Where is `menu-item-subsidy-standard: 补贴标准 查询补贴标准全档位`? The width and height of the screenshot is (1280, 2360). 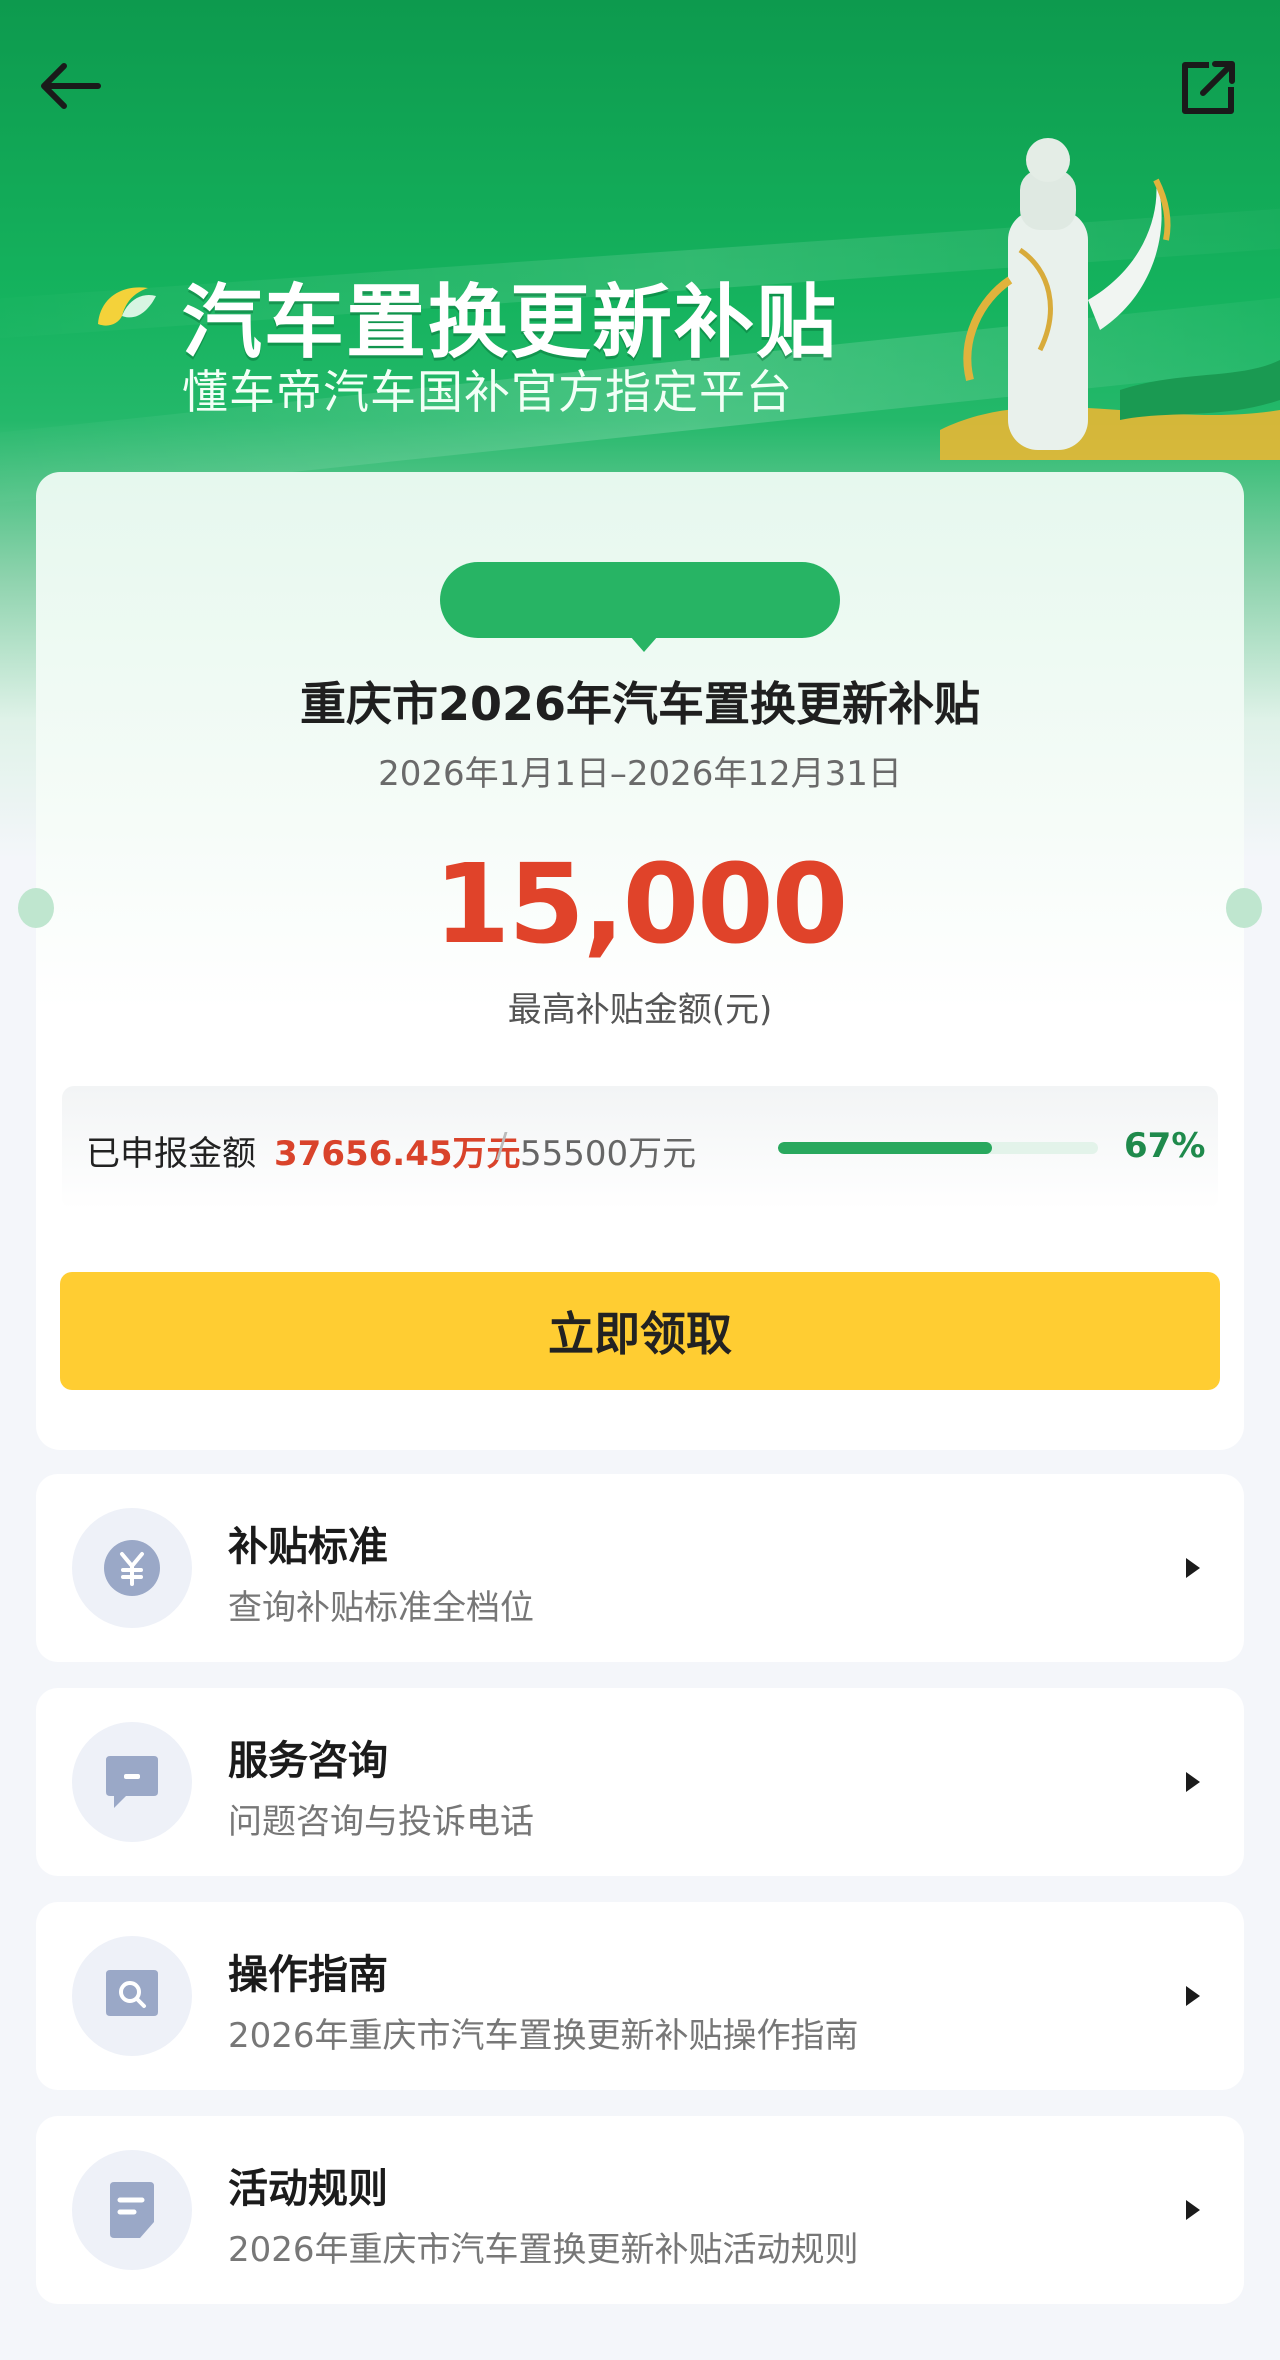 menu-item-subsidy-standard: 补贴标准 查询补贴标准全档位 is located at coordinates (640, 1568).